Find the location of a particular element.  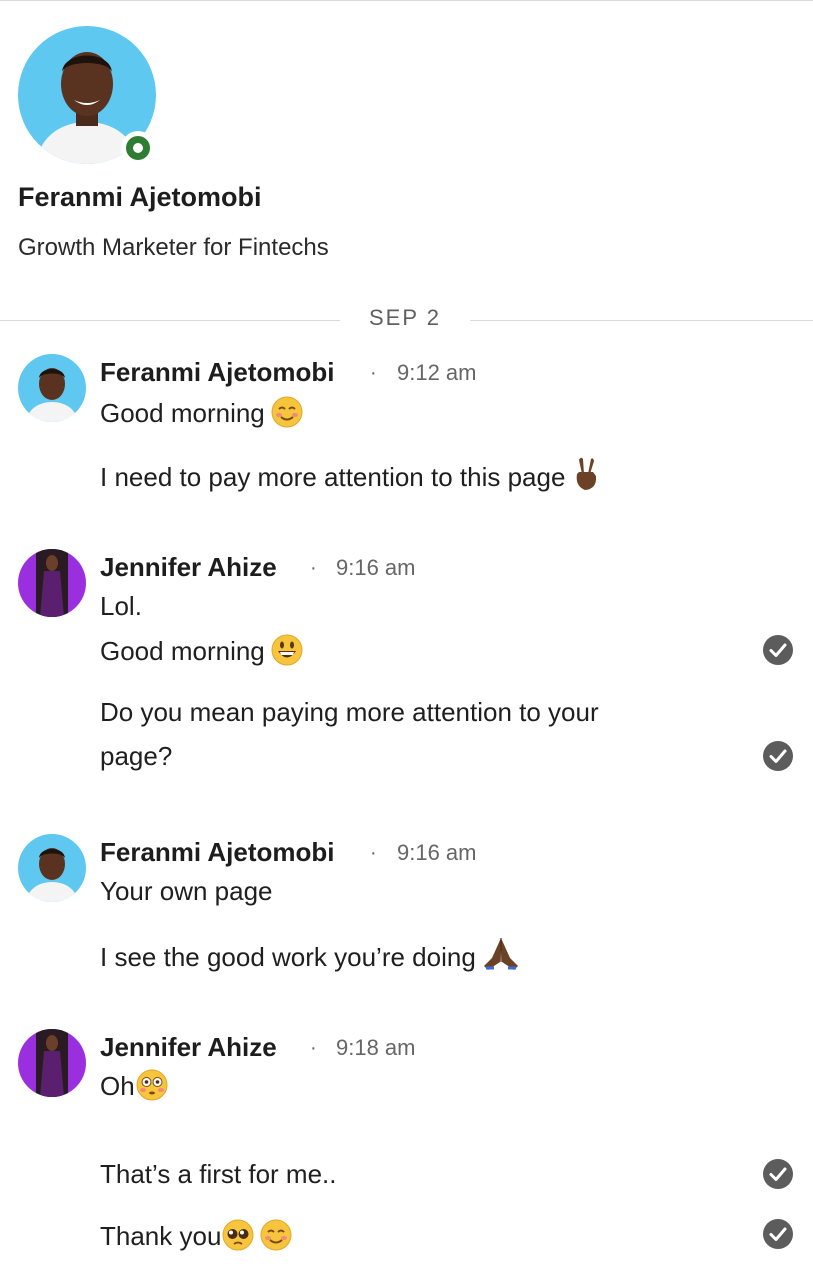

online-status-icon is located at coordinates (138, 148).